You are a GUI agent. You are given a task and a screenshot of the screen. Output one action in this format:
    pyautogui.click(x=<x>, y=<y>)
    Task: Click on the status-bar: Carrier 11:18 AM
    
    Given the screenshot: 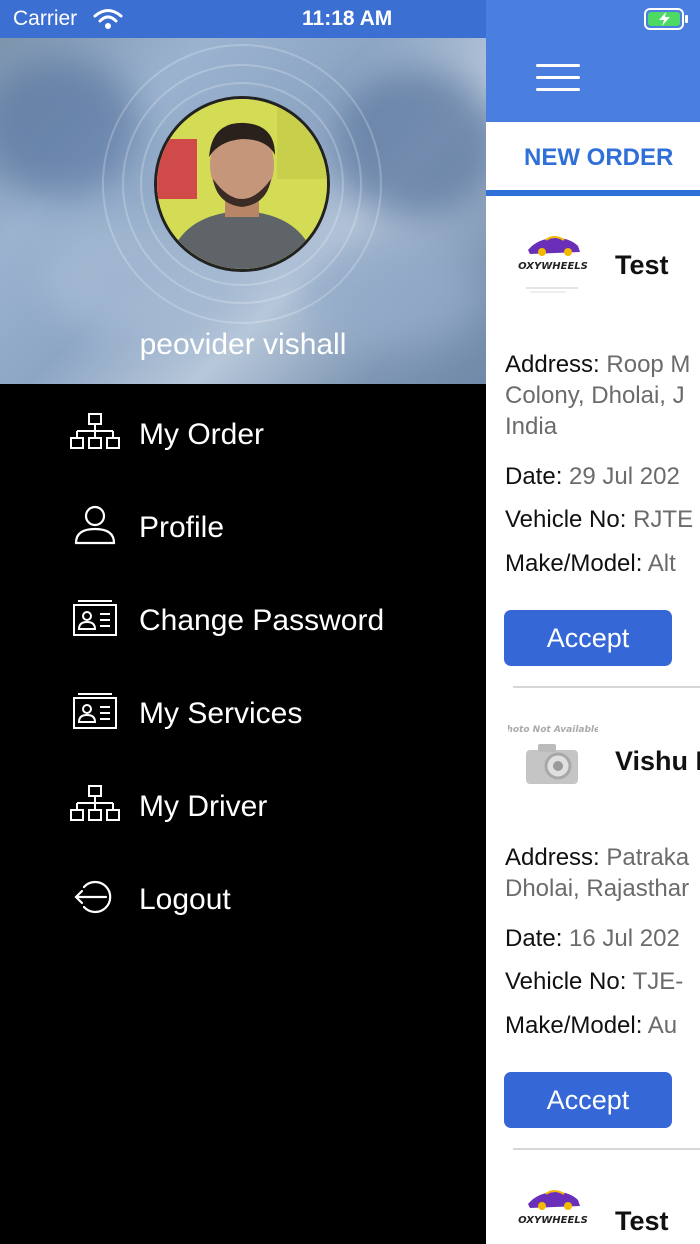 What is the action you would take?
    pyautogui.click(x=350, y=19)
    